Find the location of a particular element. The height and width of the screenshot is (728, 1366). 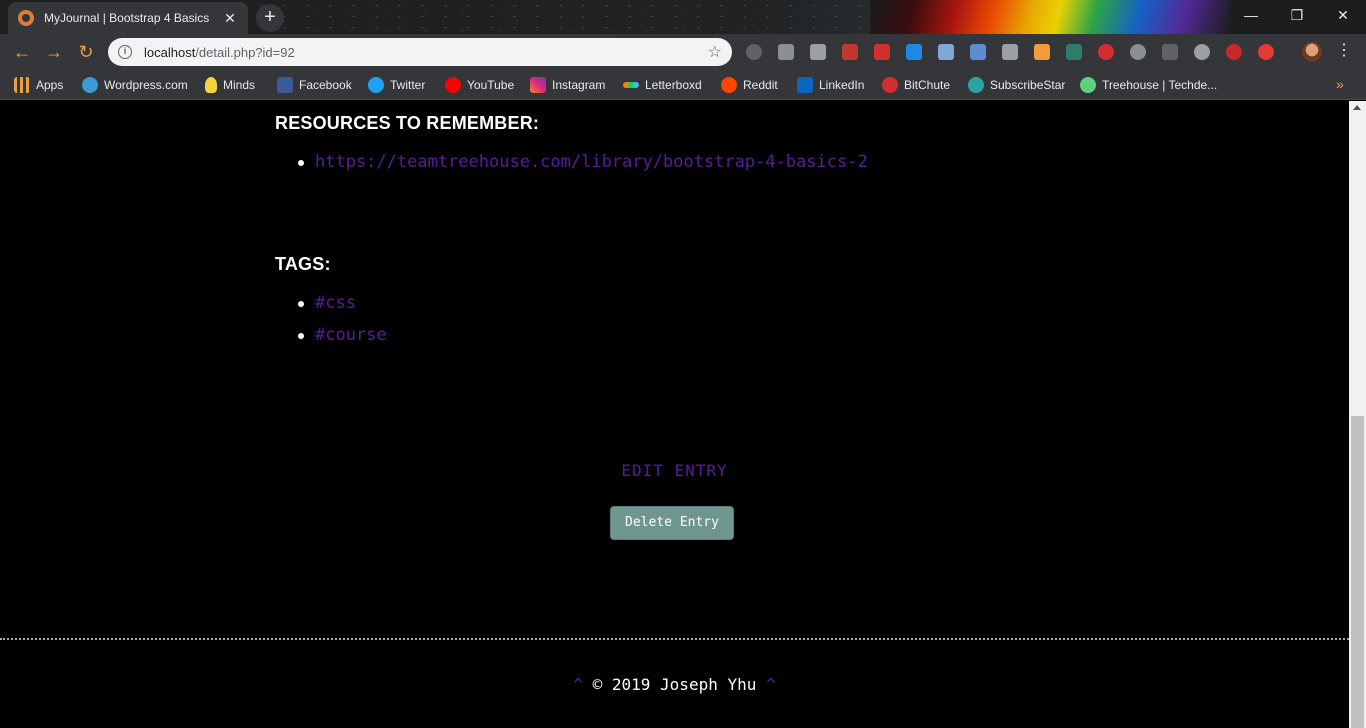

browser-title-bar: MyJournal | Bootstrap 4 Basics ✕ + — ❐ ✕ is located at coordinates (683, 17).